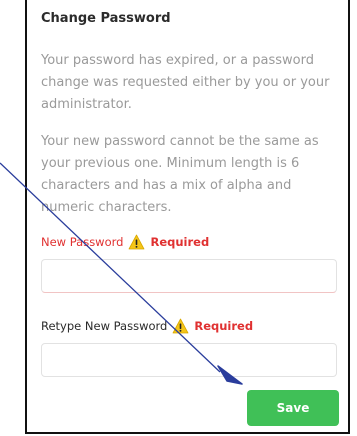 This screenshot has width=357, height=436. I want to click on retype-password-required-text: Required, so click(224, 326).